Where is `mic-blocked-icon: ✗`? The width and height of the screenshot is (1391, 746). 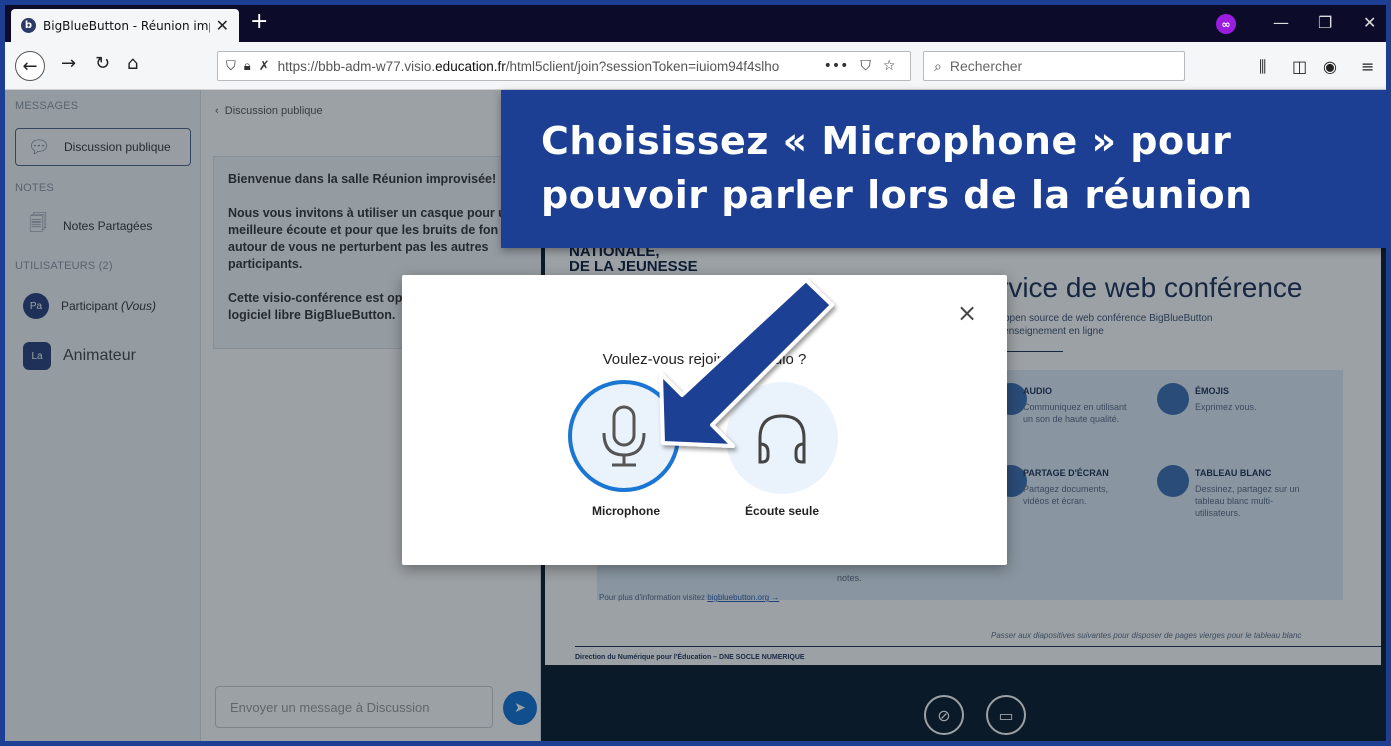 mic-blocked-icon: ✗ is located at coordinates (264, 66).